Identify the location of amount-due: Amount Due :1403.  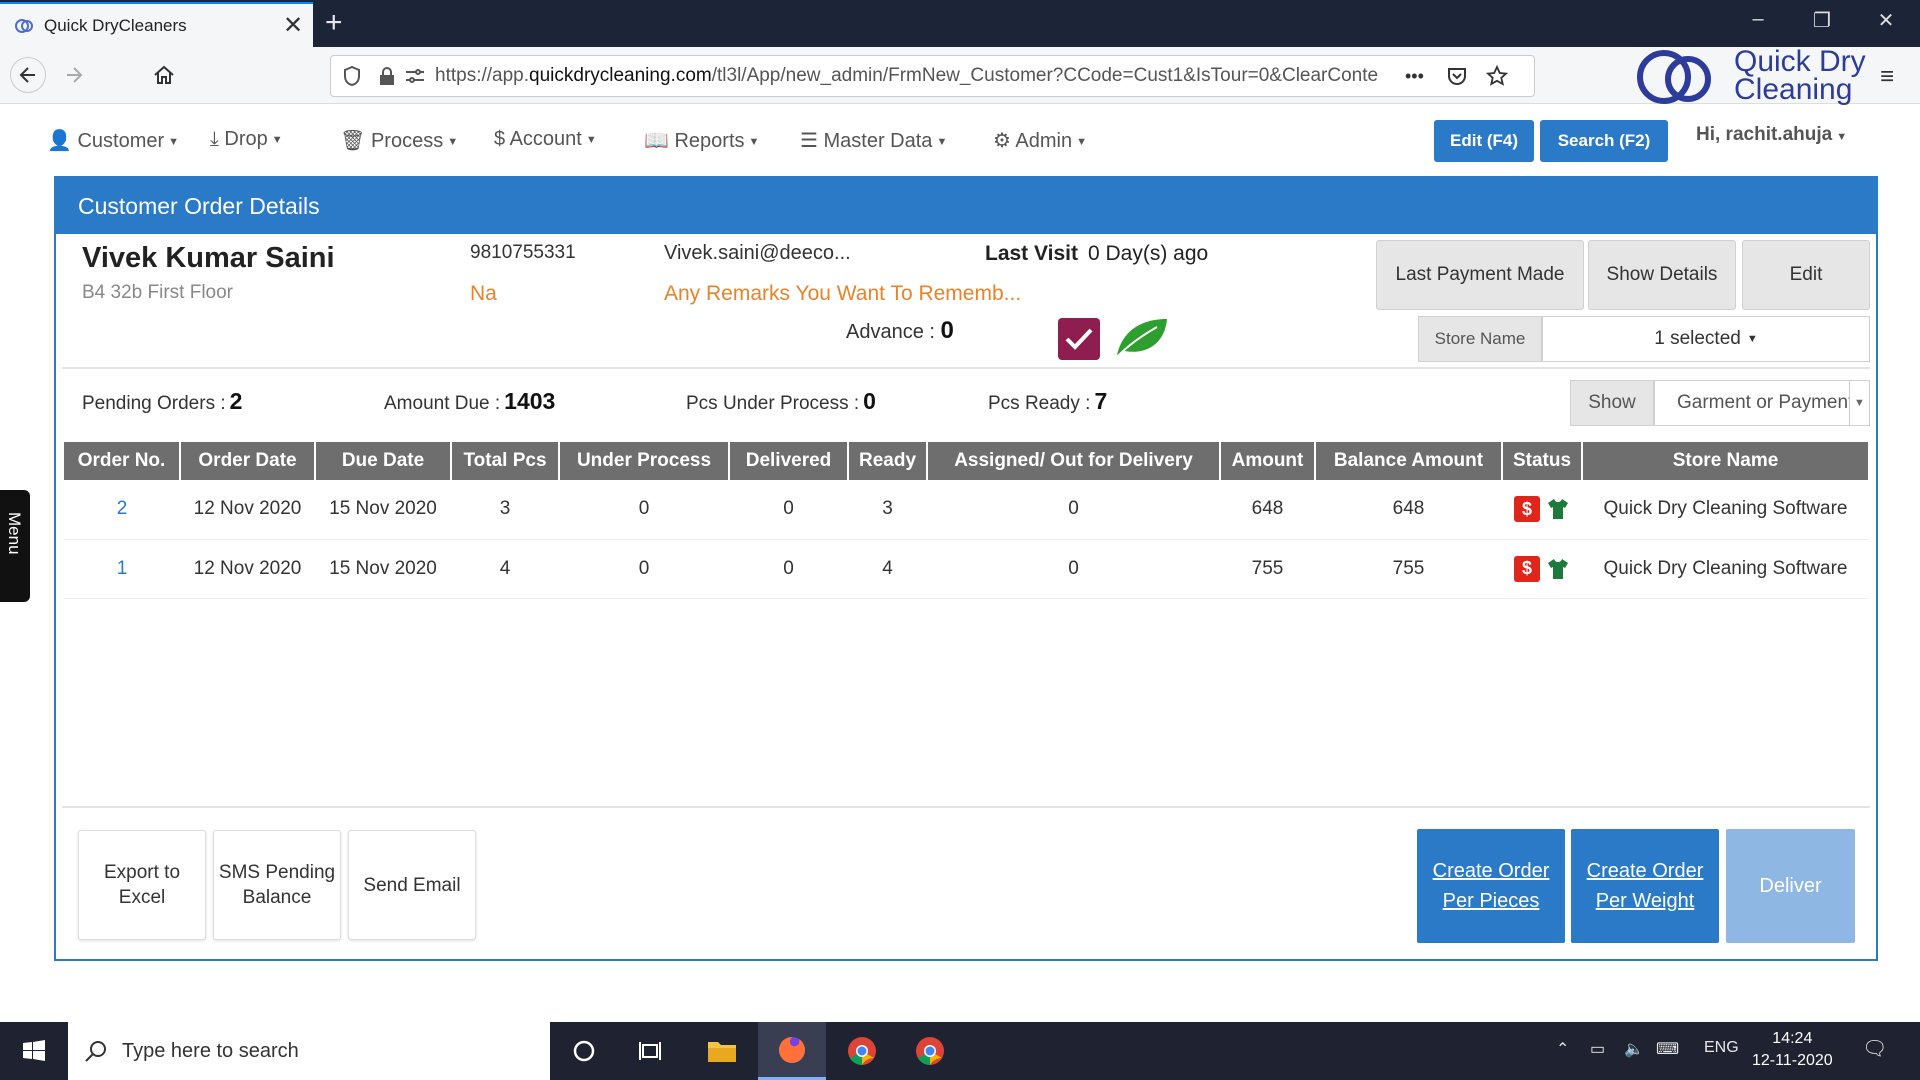
(470, 401).